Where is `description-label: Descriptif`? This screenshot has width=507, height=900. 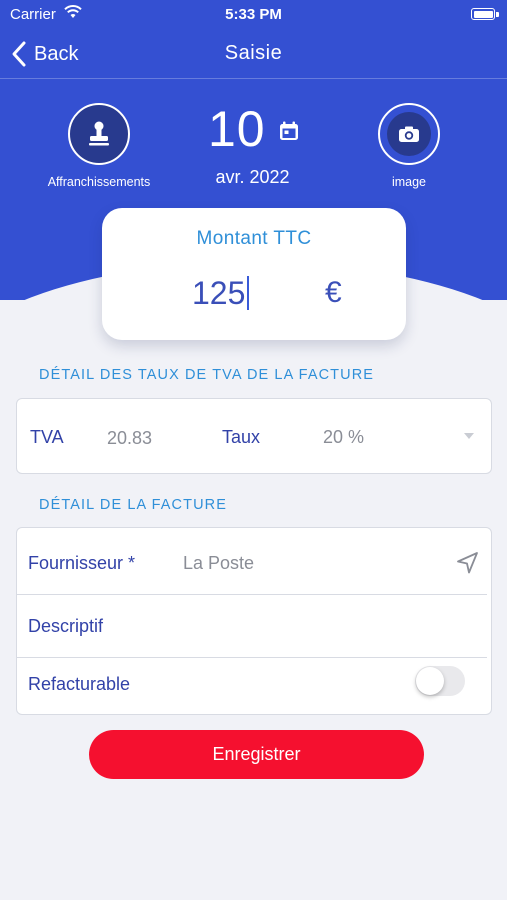
description-label: Descriptif is located at coordinates (66, 626).